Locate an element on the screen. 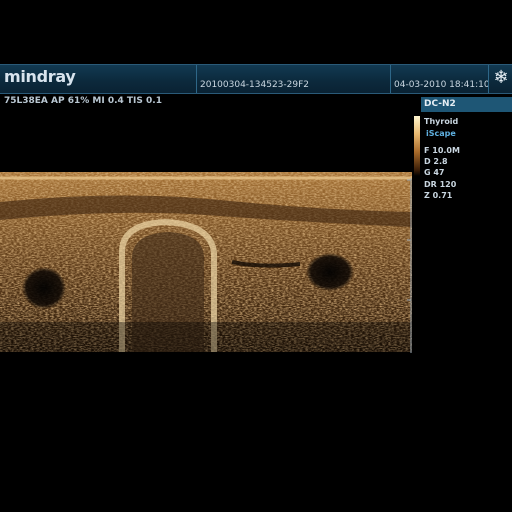  iscape-label: iScape is located at coordinates (441, 133).